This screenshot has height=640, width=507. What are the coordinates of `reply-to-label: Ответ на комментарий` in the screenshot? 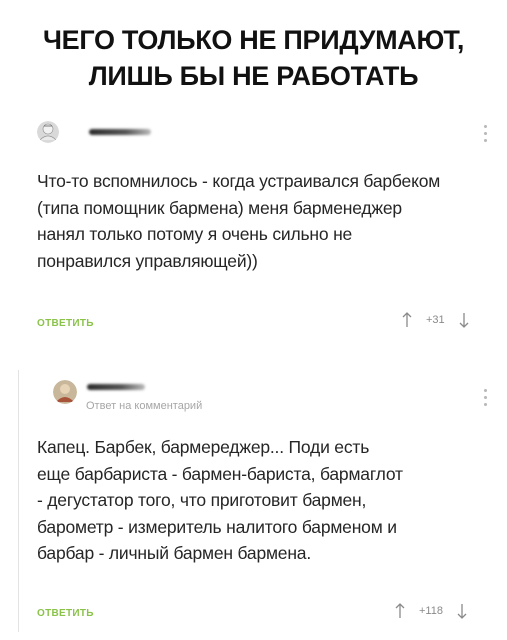 It's located at (144, 406).